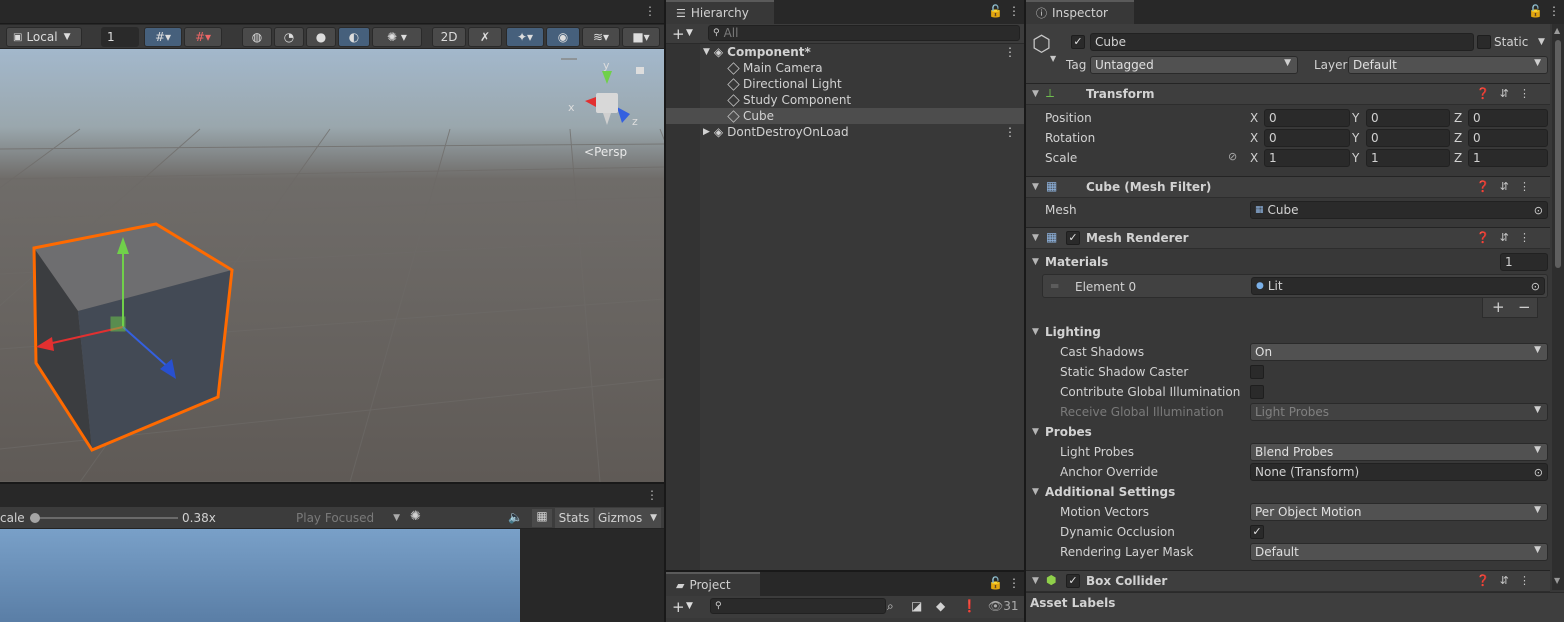 The height and width of the screenshot is (622, 1564). What do you see at coordinates (349, 518) in the screenshot?
I see `play-mode-dropdown: Play Focused ▼` at bounding box center [349, 518].